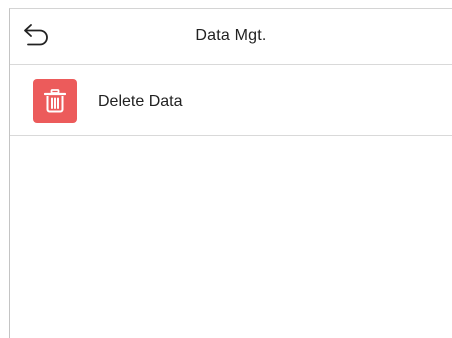 This screenshot has height=338, width=452. I want to click on page-title: Data Mgt., so click(231, 35).